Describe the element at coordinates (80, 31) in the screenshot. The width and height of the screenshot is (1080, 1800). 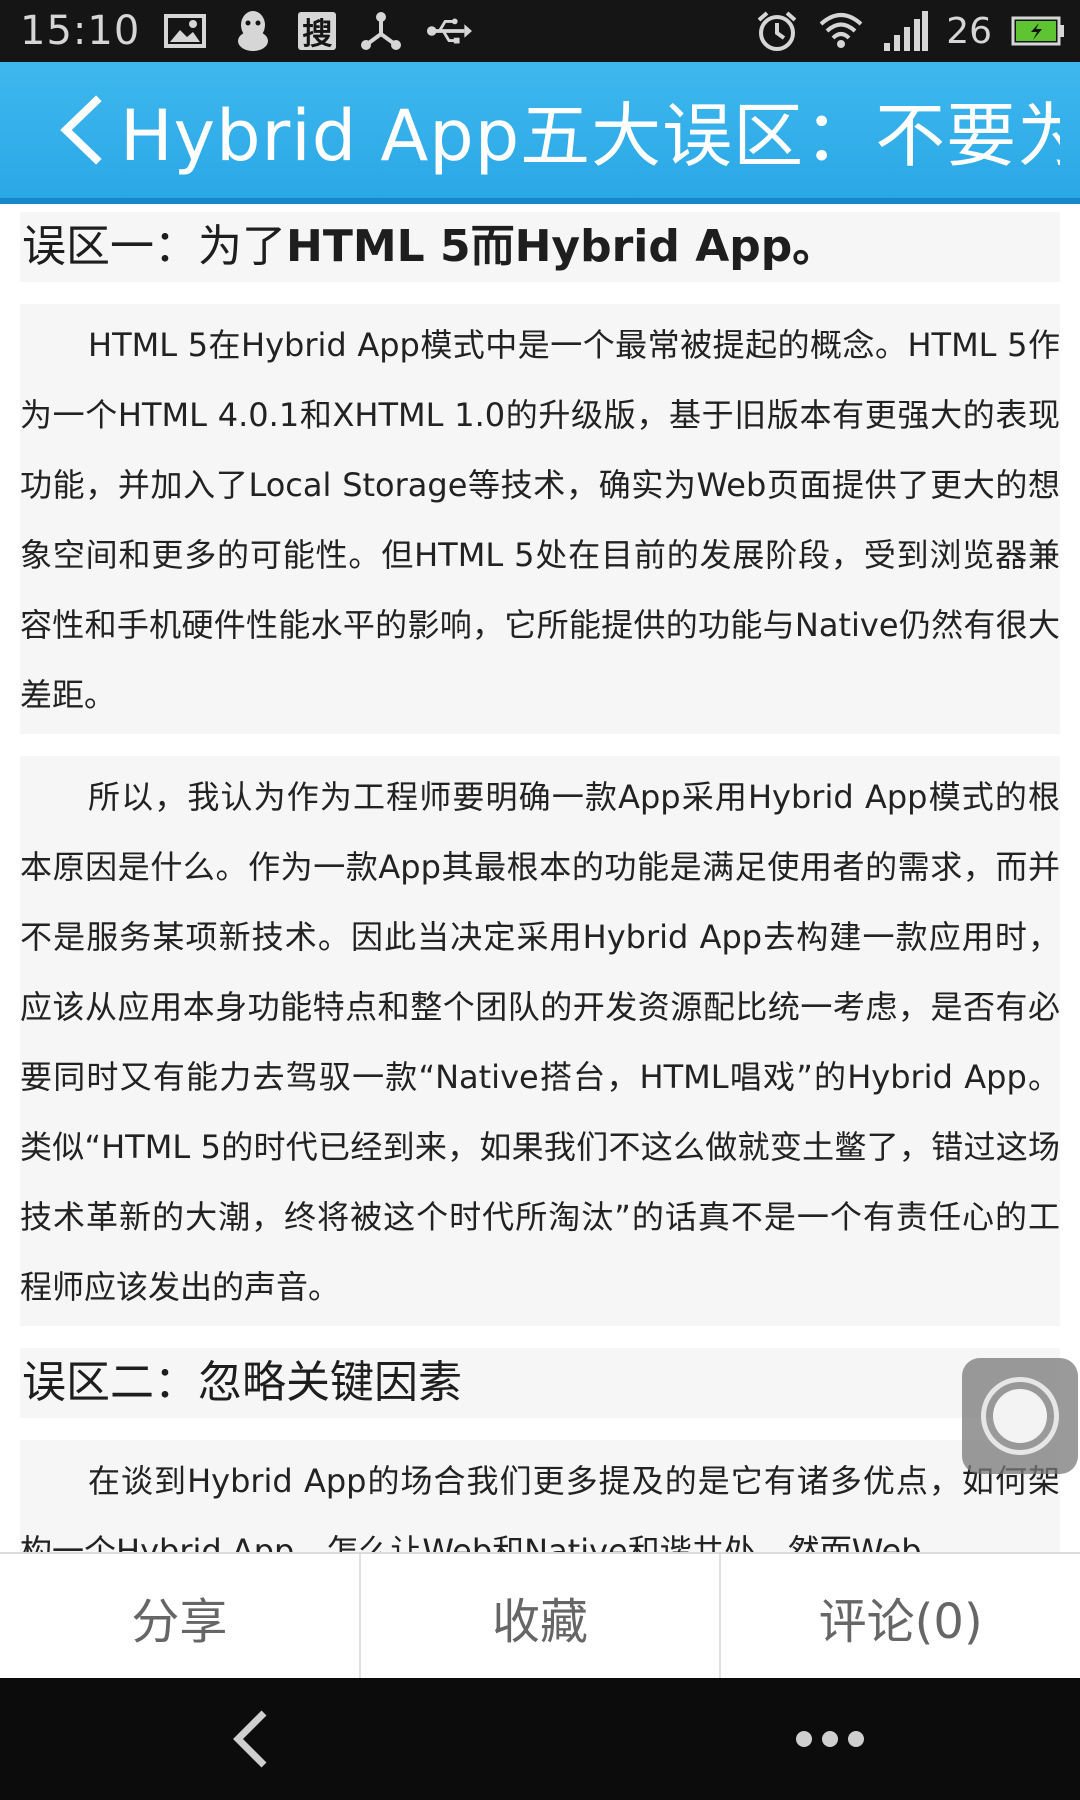
I see `status-time: 15:10` at that location.